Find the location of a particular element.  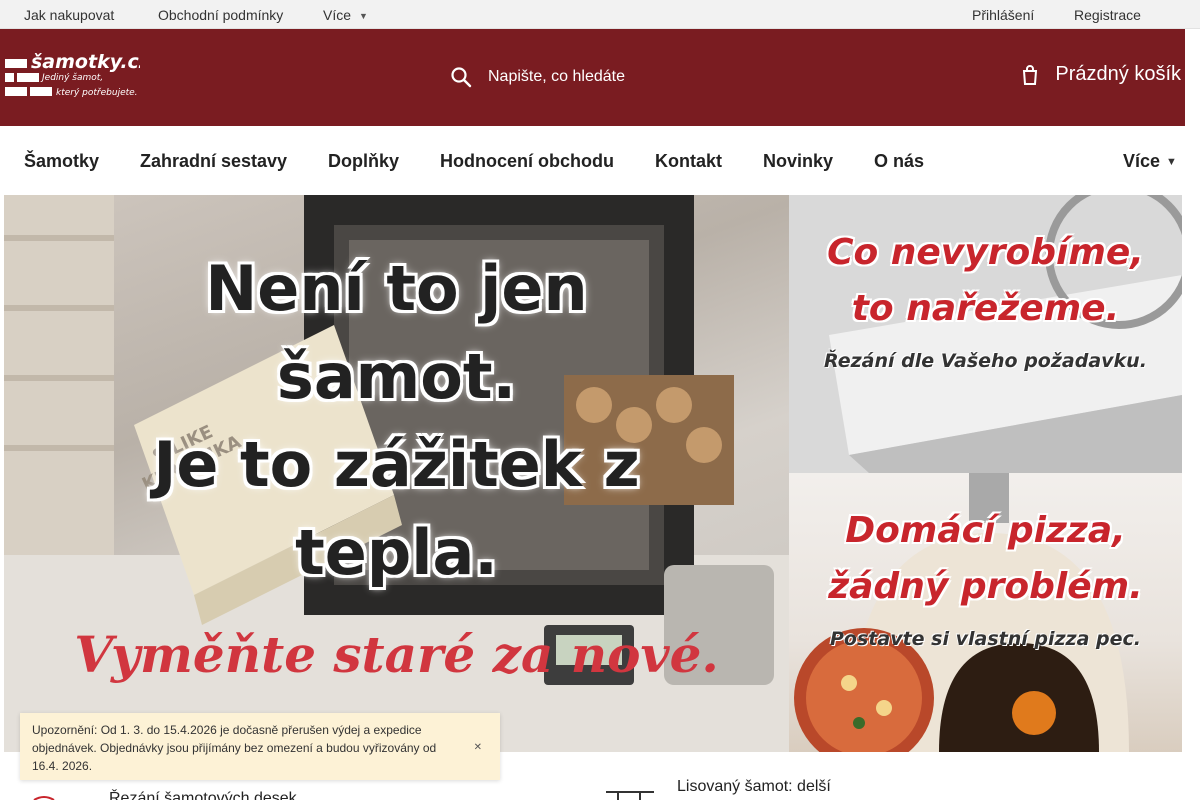

feature-pressed: Lisovaný šamot: delší is located at coordinates (750, 788).